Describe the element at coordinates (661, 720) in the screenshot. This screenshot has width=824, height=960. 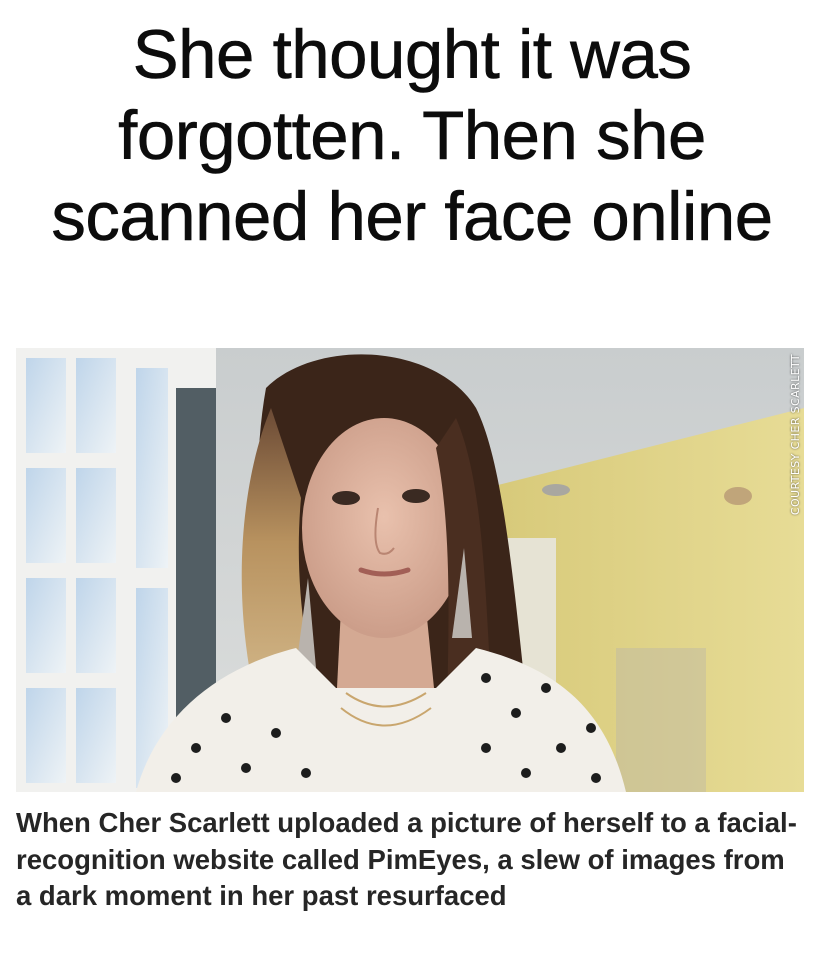
I see `doorway` at that location.